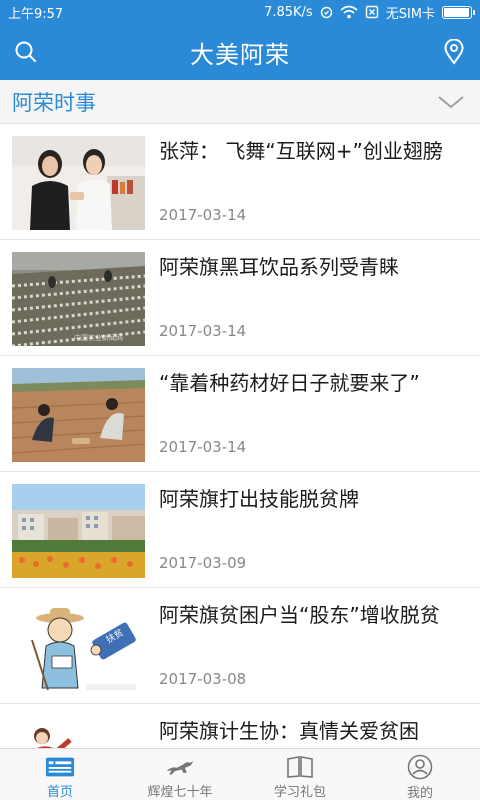 The width and height of the screenshot is (480, 800). I want to click on nav-label: 我的, so click(419, 793).